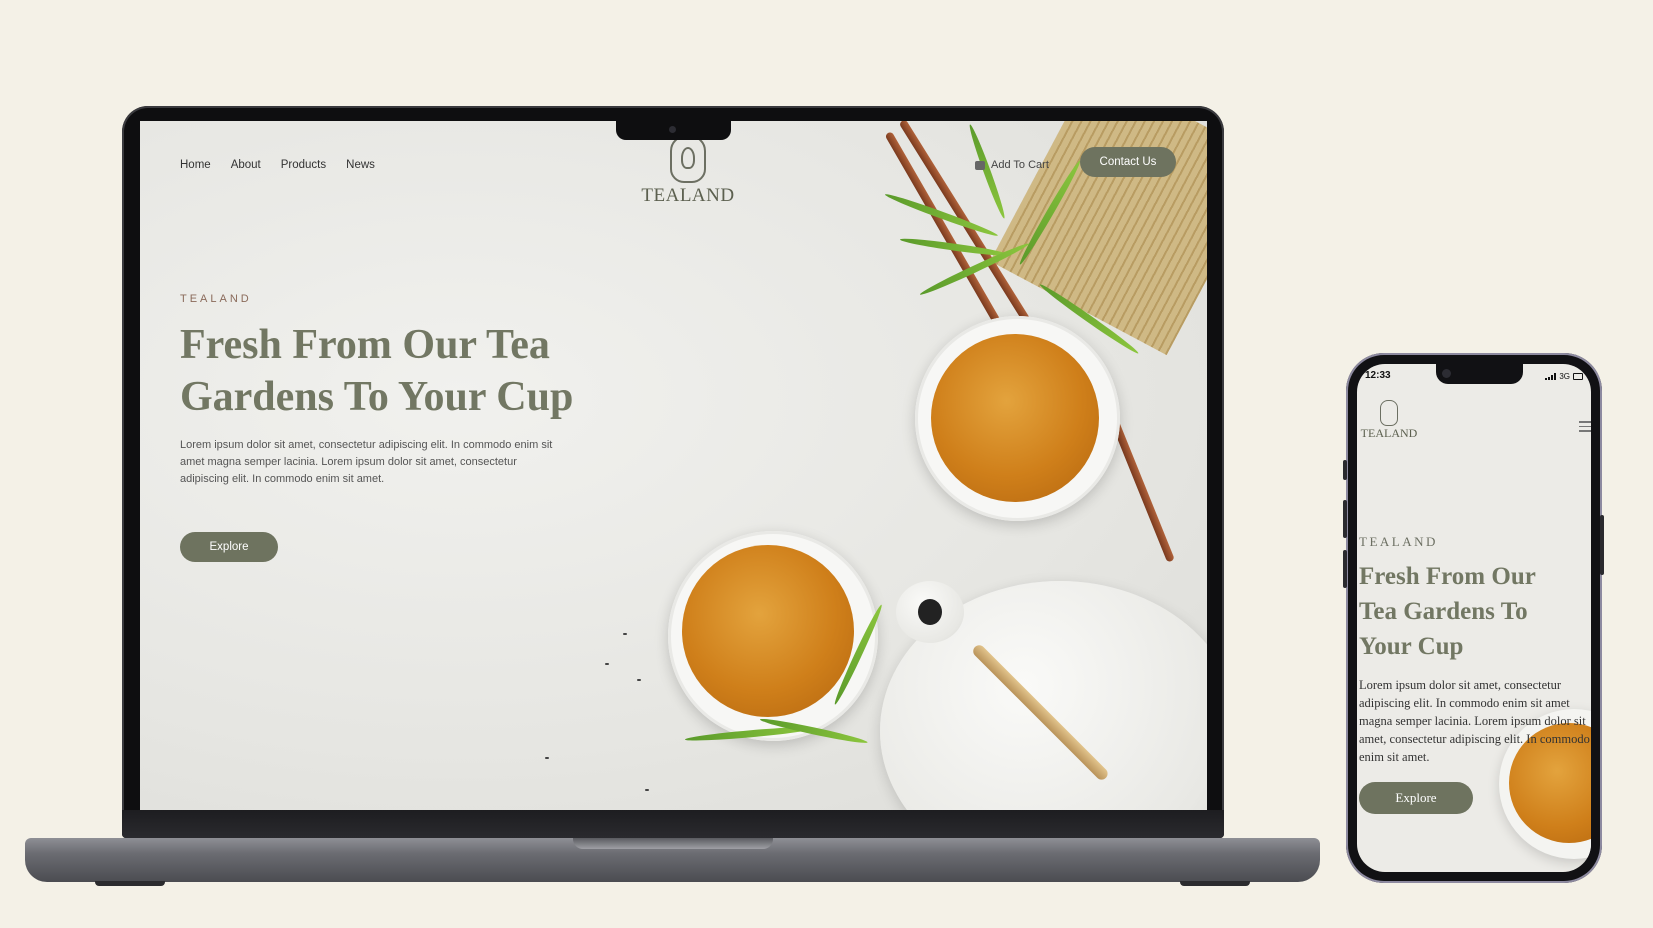 The width and height of the screenshot is (1653, 928). I want to click on teapot-spout-image, so click(930, 612).